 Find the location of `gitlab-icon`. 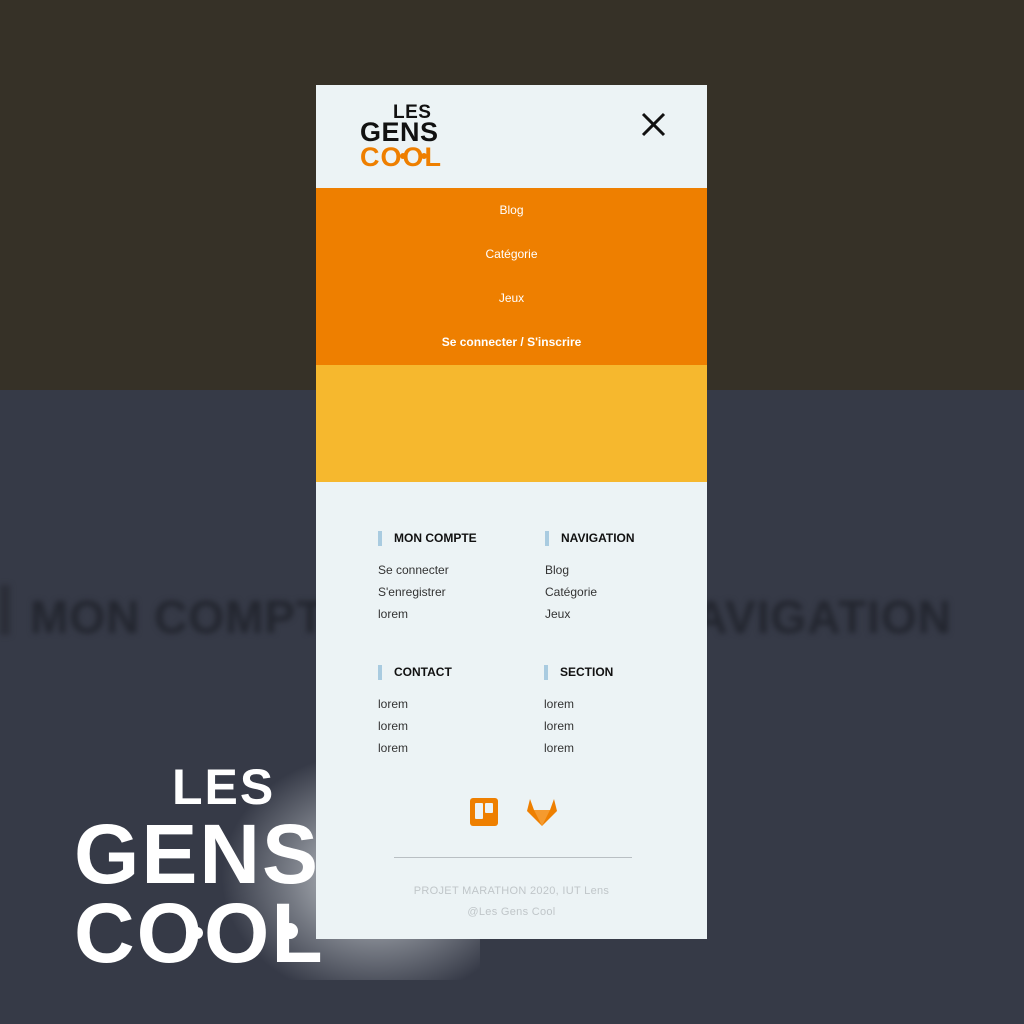

gitlab-icon is located at coordinates (542, 812).